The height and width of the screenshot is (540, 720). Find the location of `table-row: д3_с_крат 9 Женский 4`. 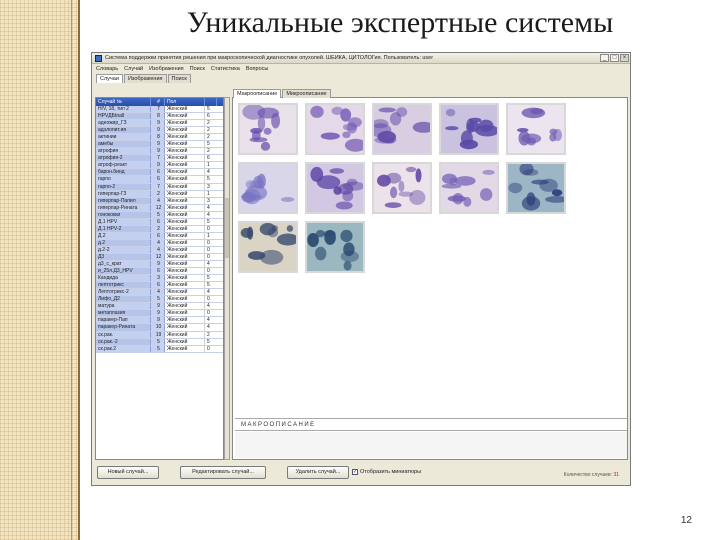

table-row: д3_с_крат 9 Женский 4 is located at coordinates (159, 265).